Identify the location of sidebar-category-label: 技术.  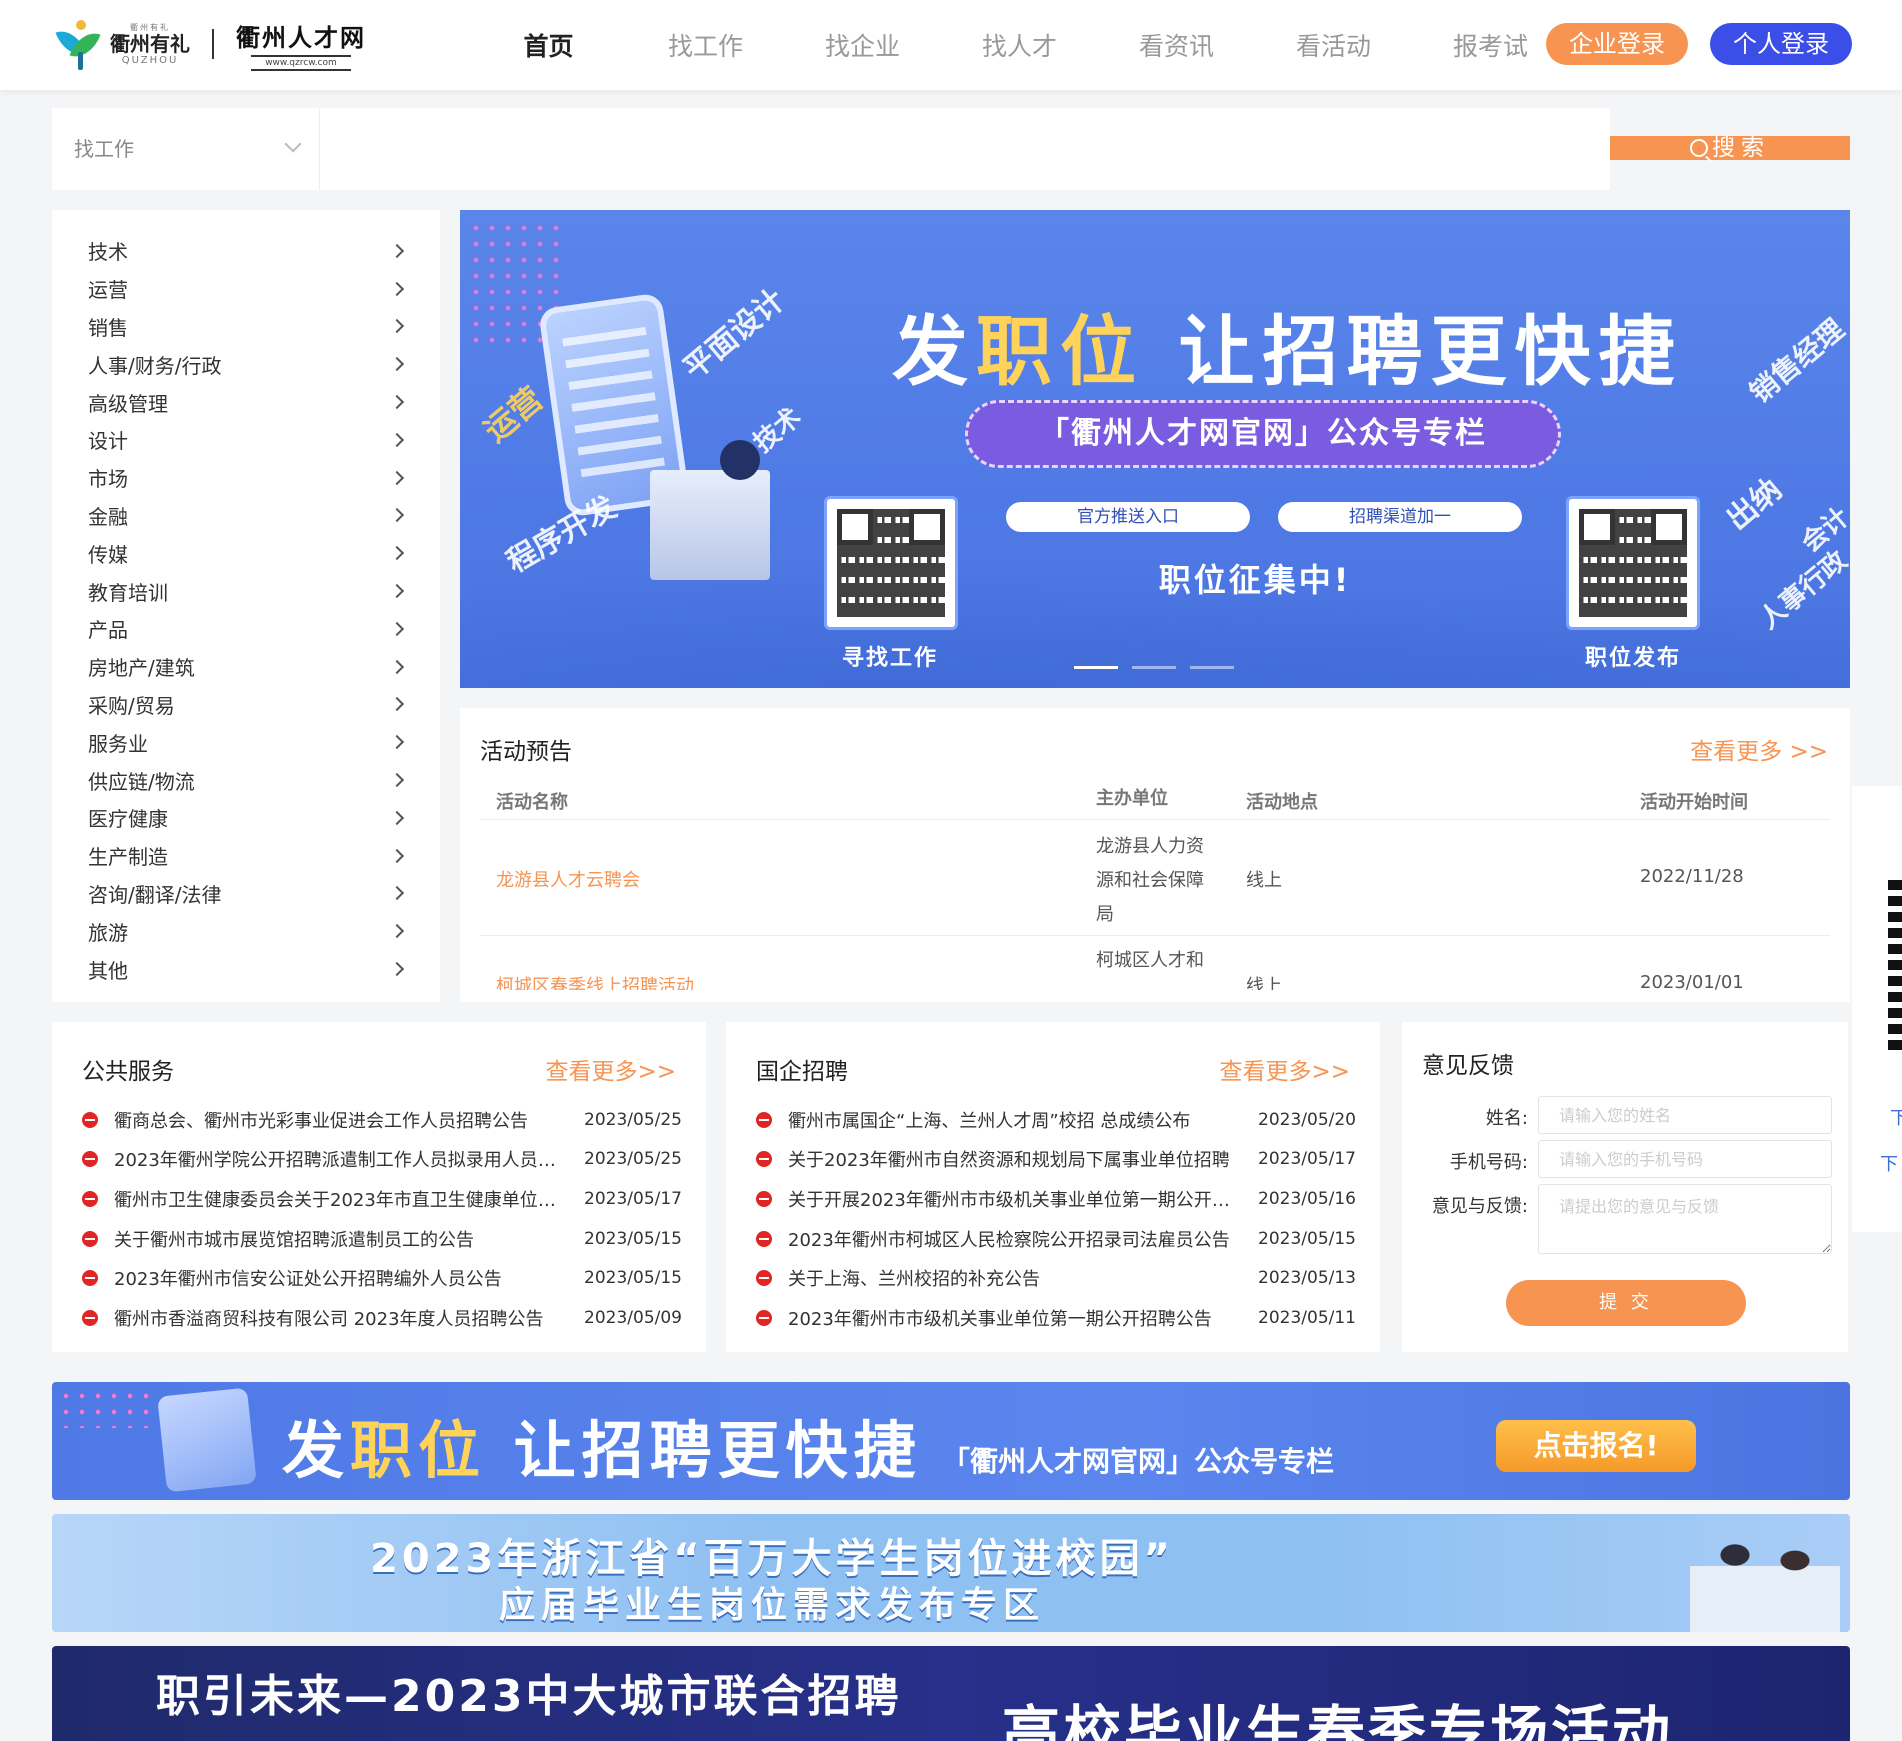
(108, 252).